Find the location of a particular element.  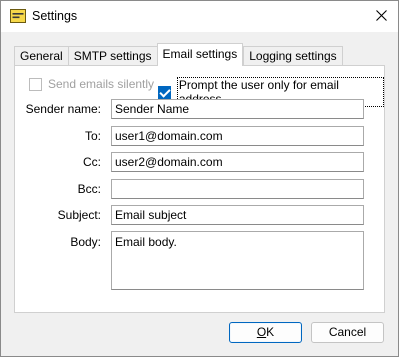

prompt-user-checkbox is located at coordinates (164, 92).